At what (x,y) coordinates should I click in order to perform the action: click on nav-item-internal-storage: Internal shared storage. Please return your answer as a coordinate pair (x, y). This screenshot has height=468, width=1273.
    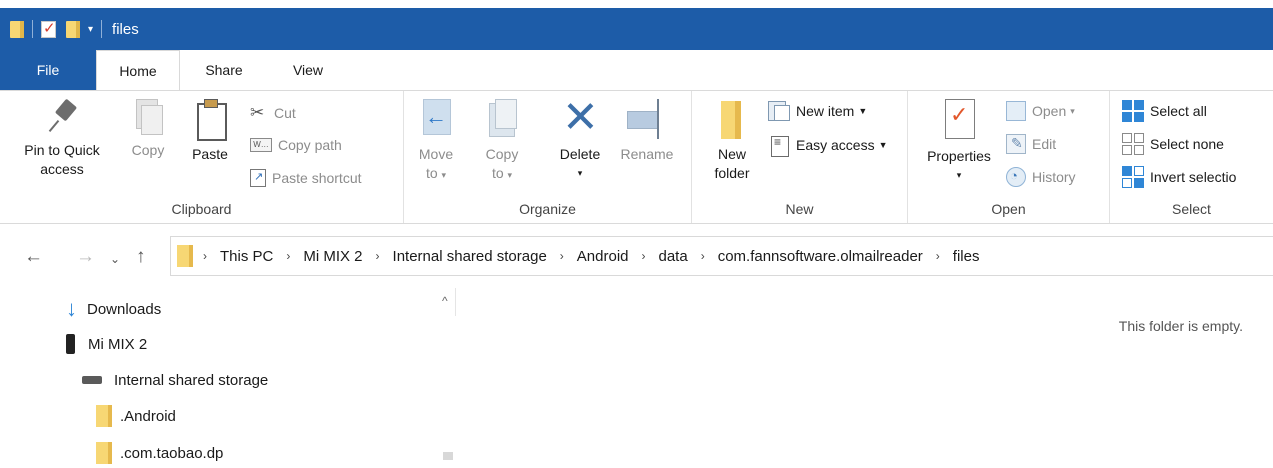
    Looking at the image, I should click on (175, 380).